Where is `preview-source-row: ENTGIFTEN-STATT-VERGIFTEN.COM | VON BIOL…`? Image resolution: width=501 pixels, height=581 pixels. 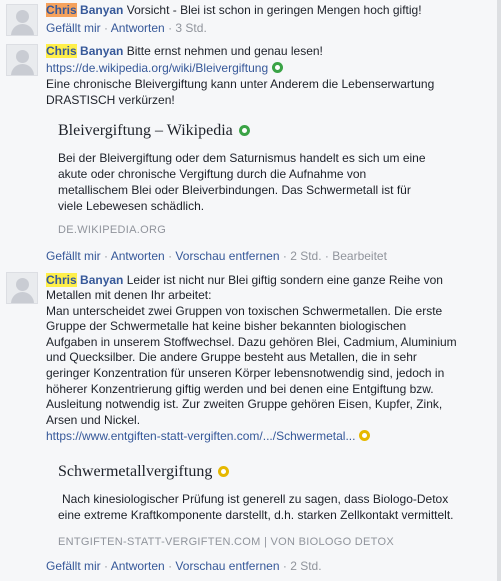 preview-source-row: ENTGIFTEN-STATT-VERGIFTEN.COM | VON BIOL… is located at coordinates (273, 542).